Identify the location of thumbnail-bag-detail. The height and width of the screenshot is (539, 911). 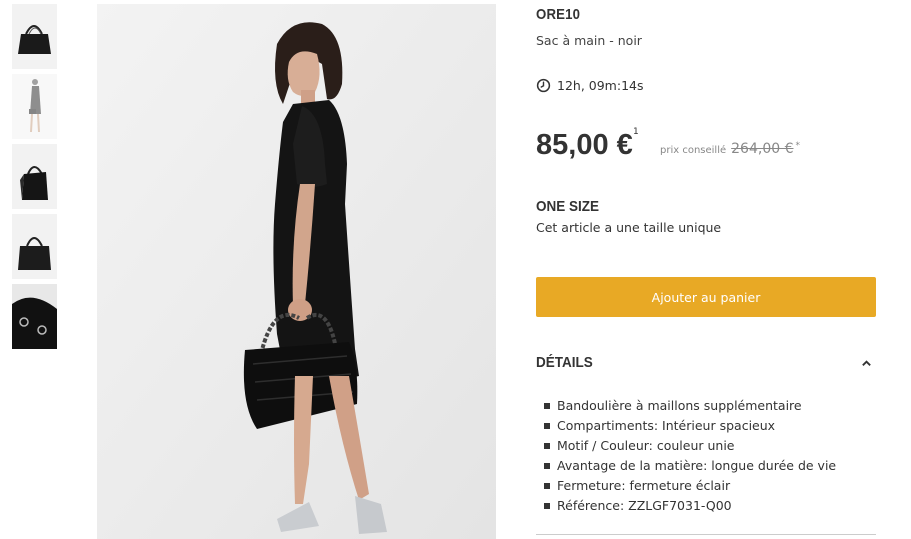
(34, 316).